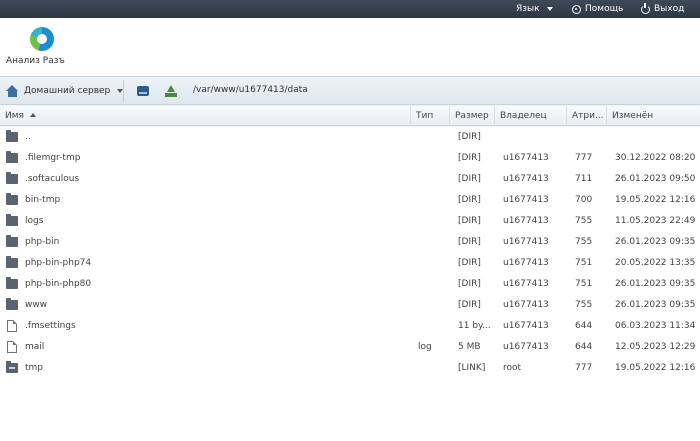 The height and width of the screenshot is (441, 700). What do you see at coordinates (171, 91) in the screenshot?
I see `upload-icon` at bounding box center [171, 91].